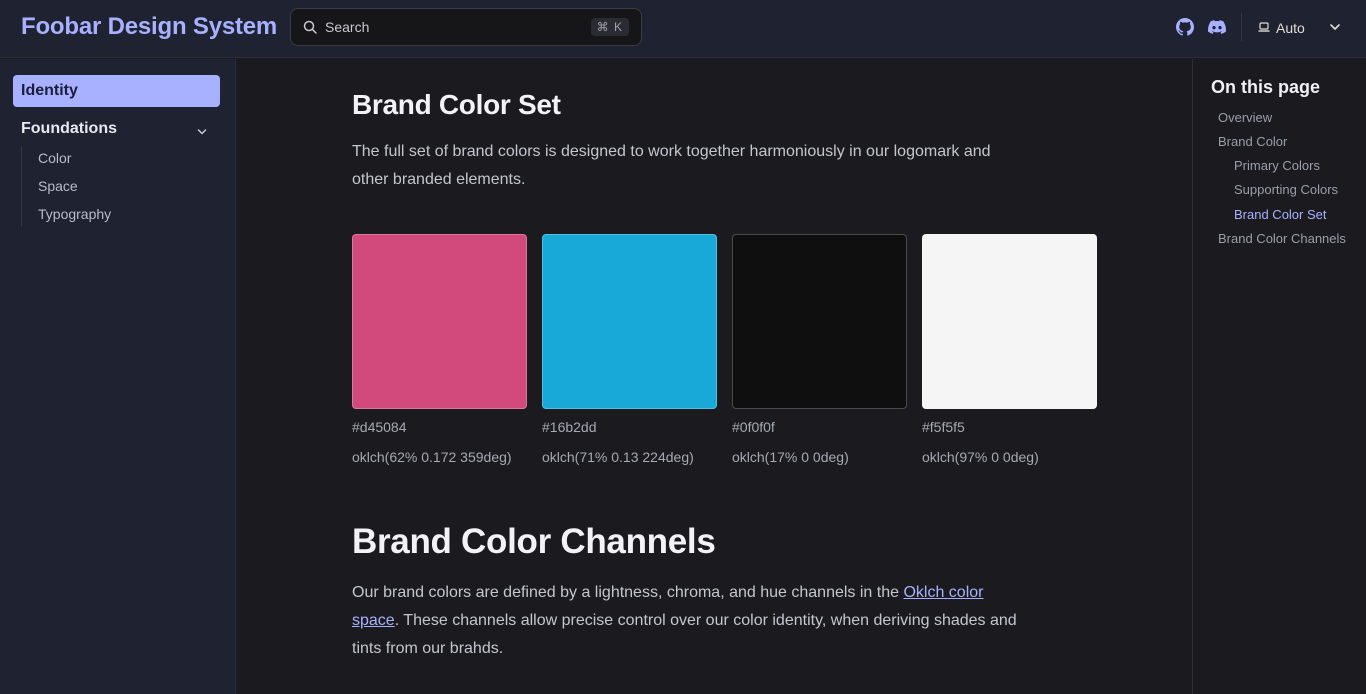  I want to click on swatch-oklch: oklch(17% 0 0deg), so click(790, 457).